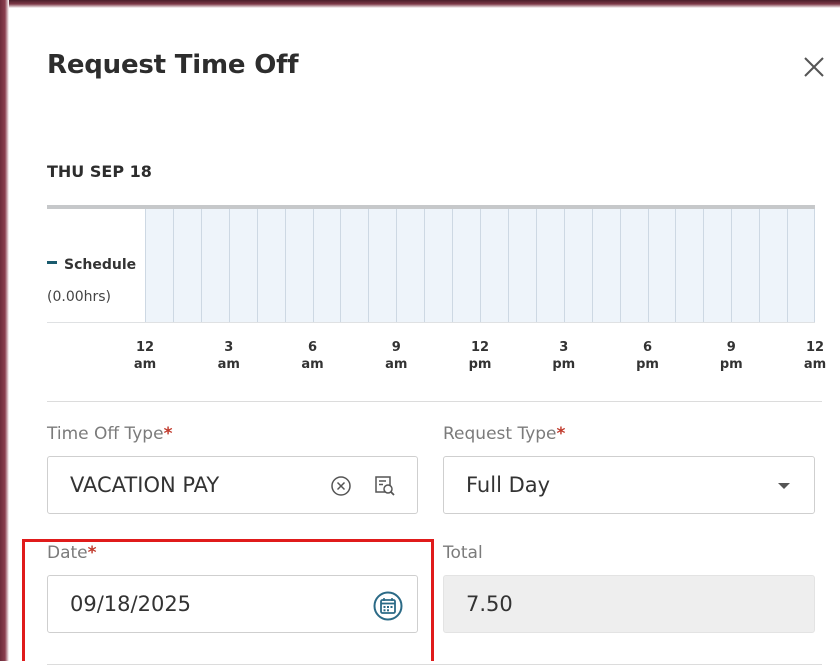  I want to click on time-off-type-label: Time Off Type*, so click(109, 434).